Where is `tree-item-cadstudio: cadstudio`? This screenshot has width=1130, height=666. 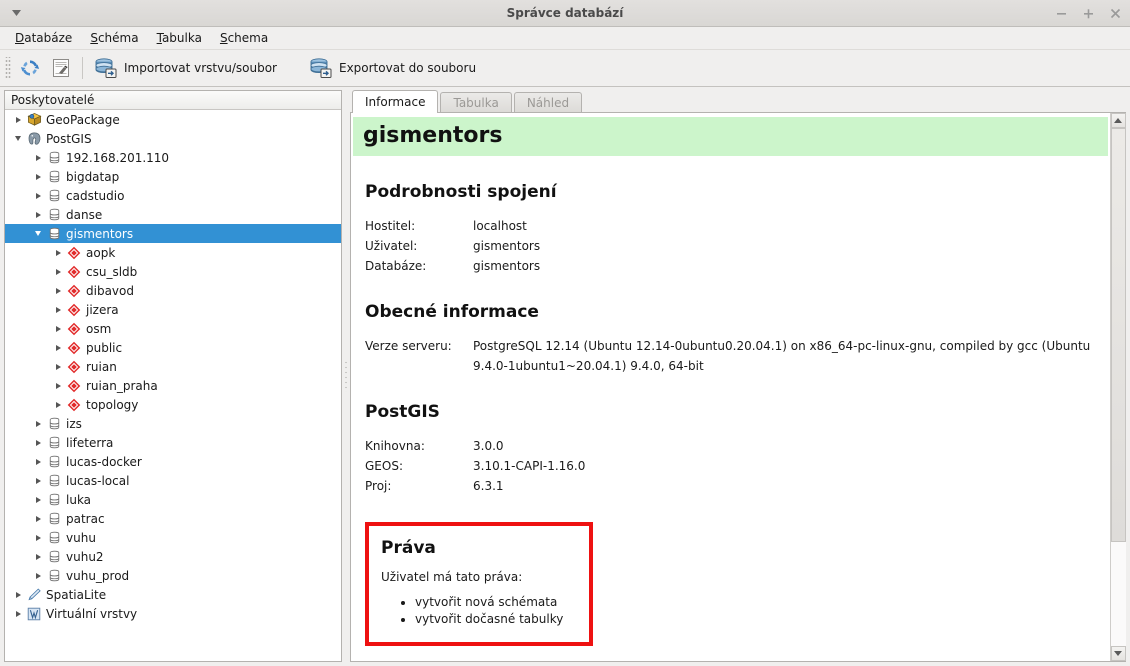 tree-item-cadstudio: cadstudio is located at coordinates (173, 195).